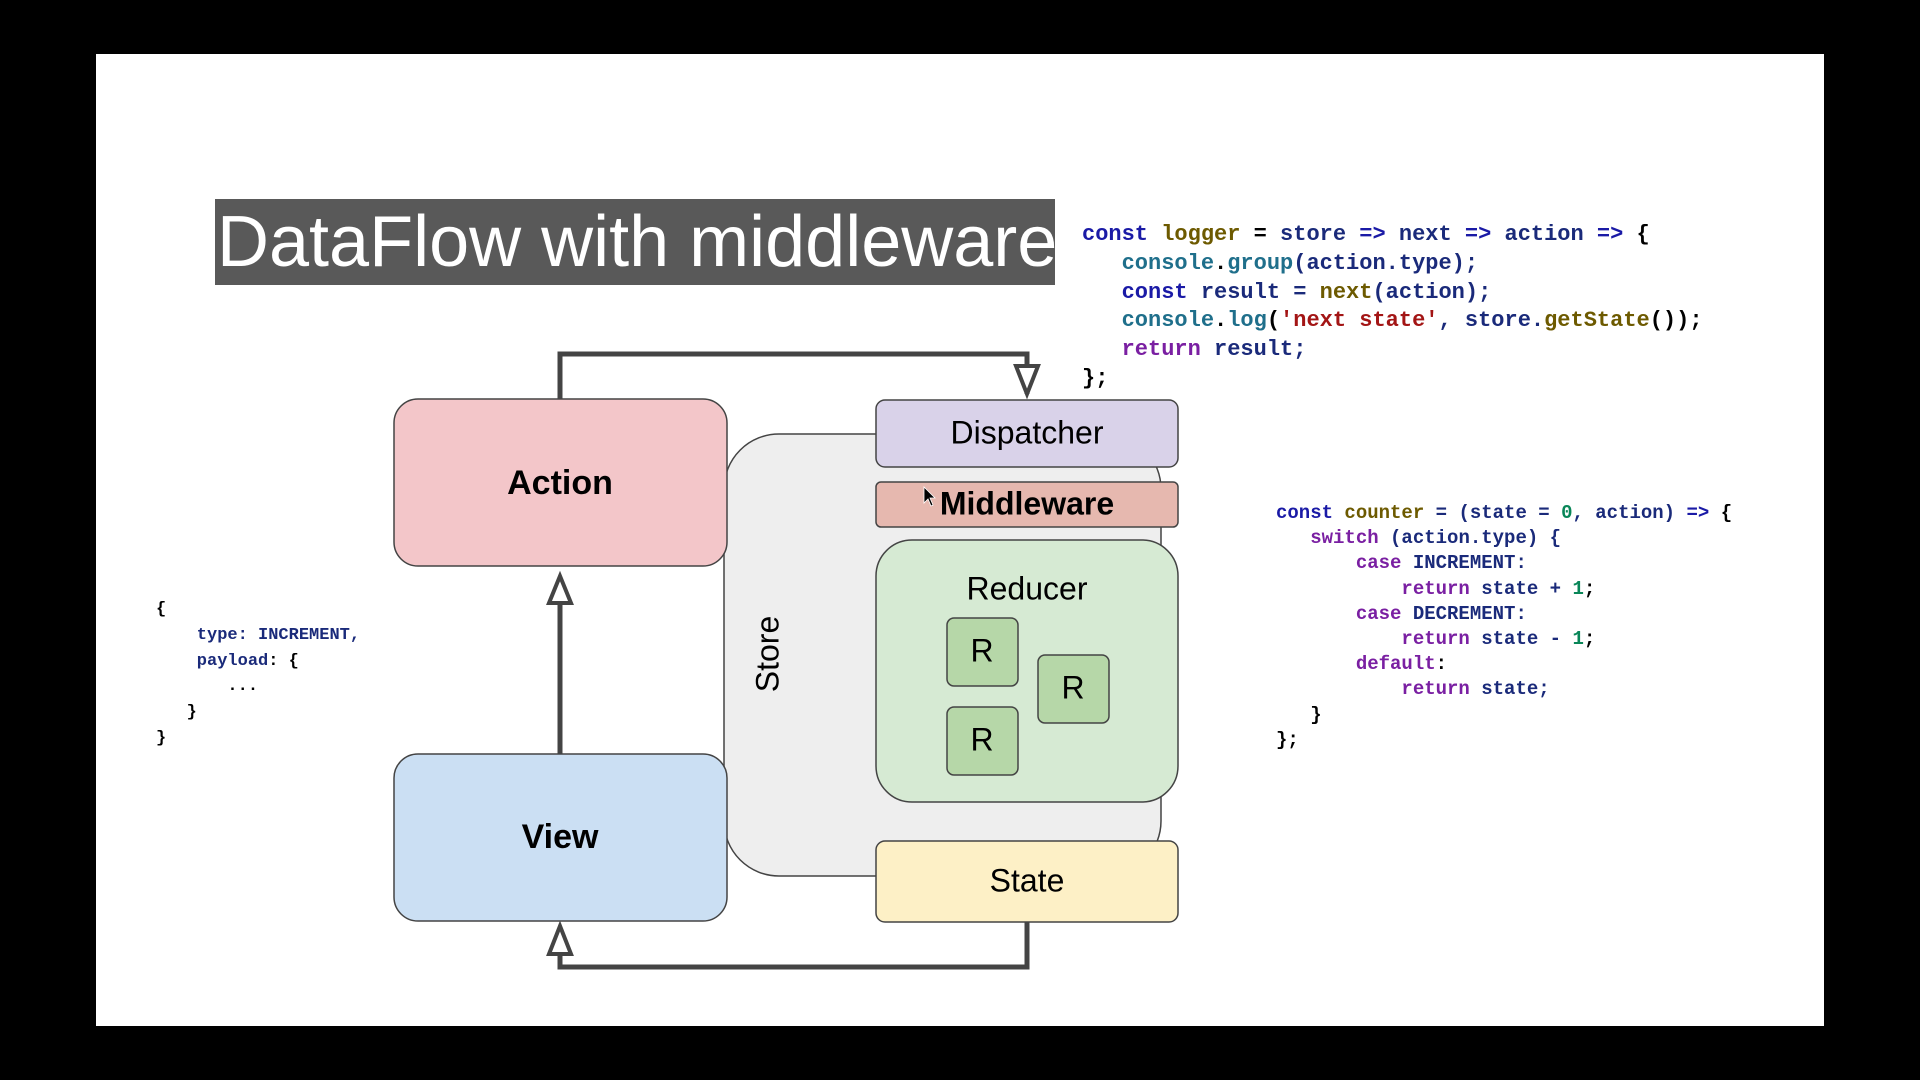 Image resolution: width=1920 pixels, height=1080 pixels. I want to click on reducer-label: Reducer, so click(1027, 588).